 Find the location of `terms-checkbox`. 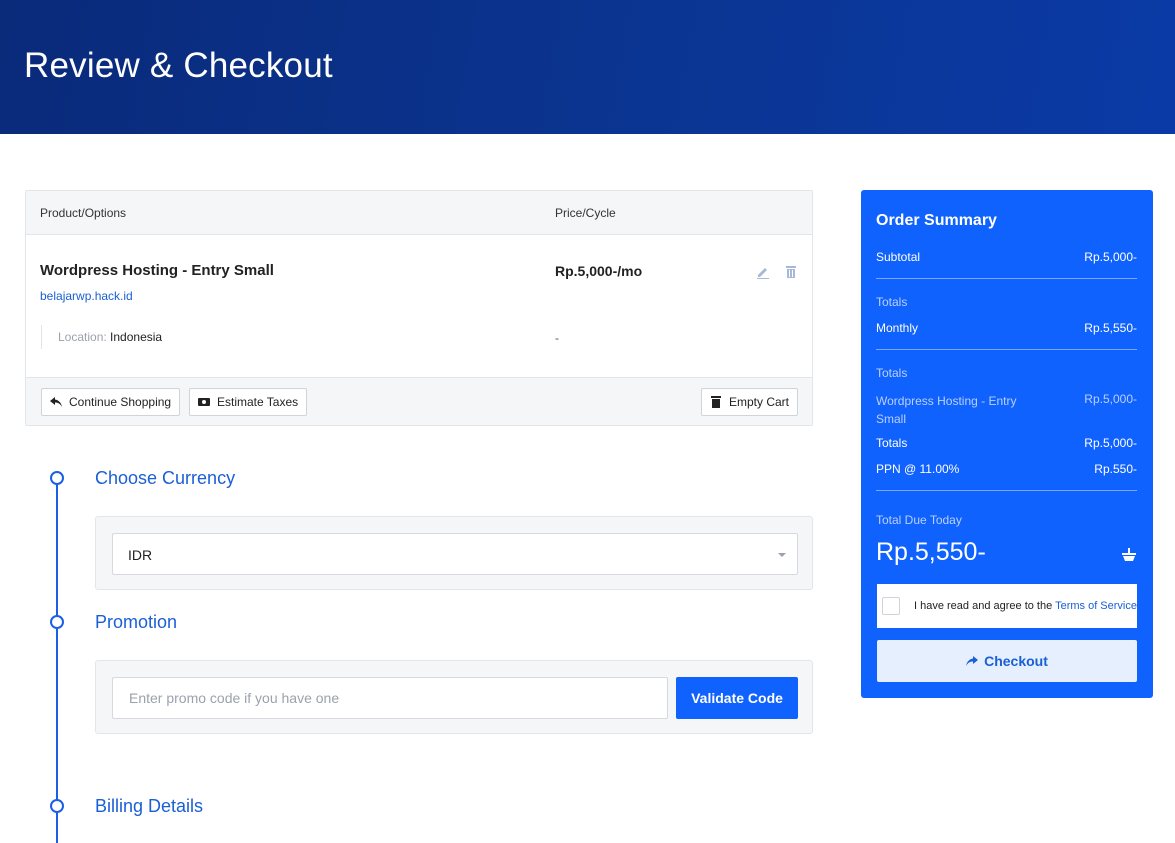

terms-checkbox is located at coordinates (891, 606).